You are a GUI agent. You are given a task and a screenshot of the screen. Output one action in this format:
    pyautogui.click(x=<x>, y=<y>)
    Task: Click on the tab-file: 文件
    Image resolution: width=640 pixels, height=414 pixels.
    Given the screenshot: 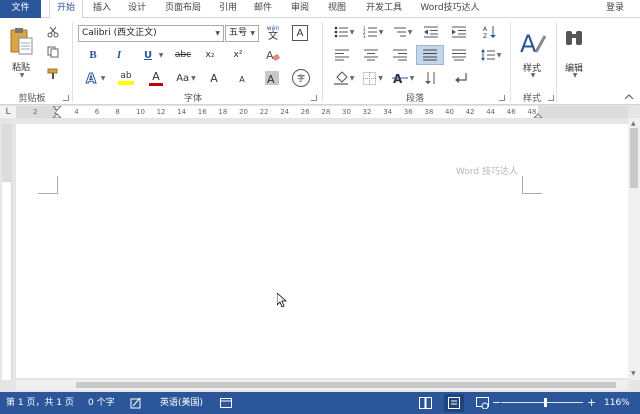 What is the action you would take?
    pyautogui.click(x=20, y=9)
    